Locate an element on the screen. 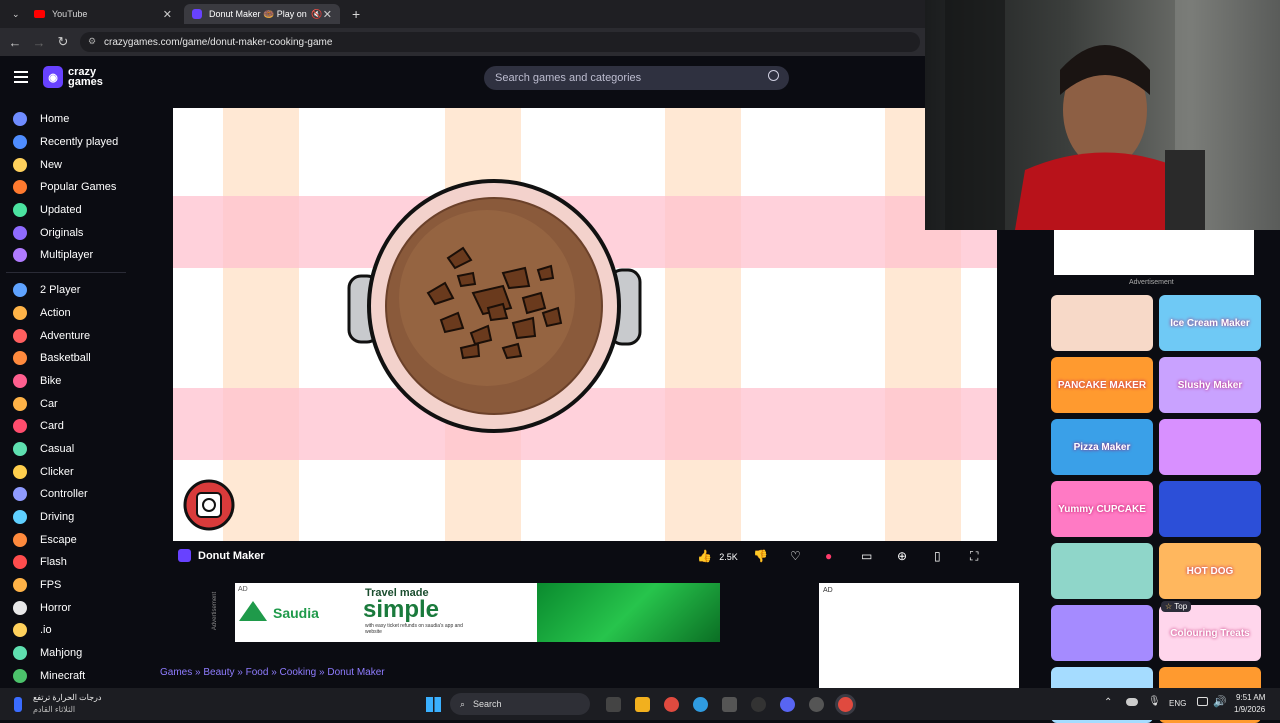 The width and height of the screenshot is (1280, 723). sidebar-item-car: Car is located at coordinates (66, 403).